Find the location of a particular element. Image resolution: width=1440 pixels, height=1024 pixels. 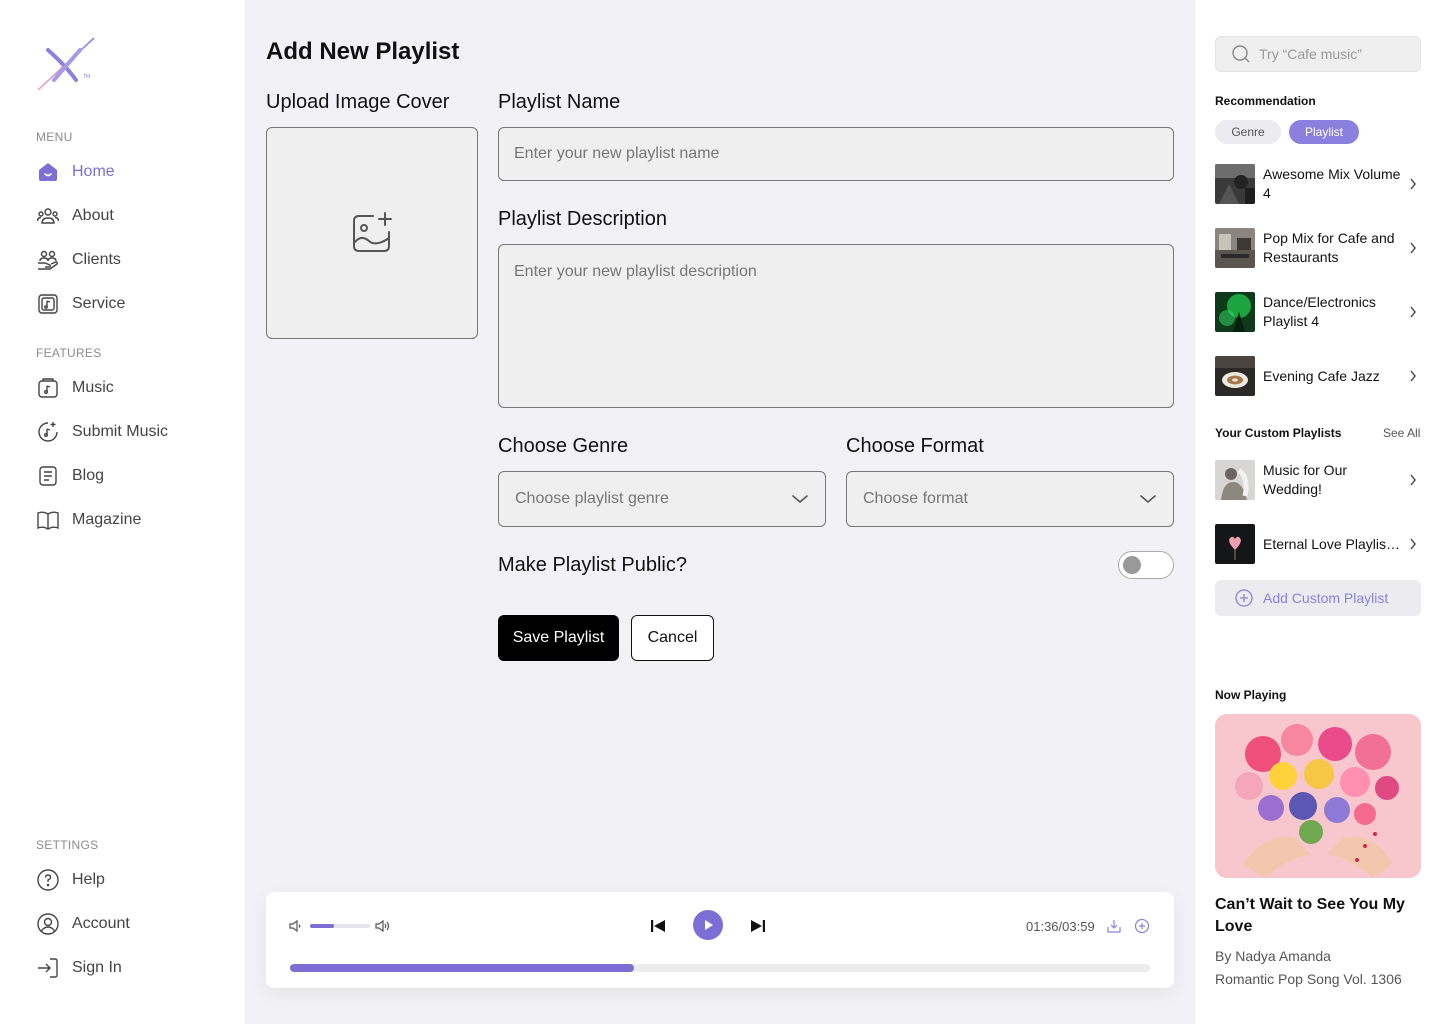

playlist-description-label: Playlist Description is located at coordinates (582, 219).